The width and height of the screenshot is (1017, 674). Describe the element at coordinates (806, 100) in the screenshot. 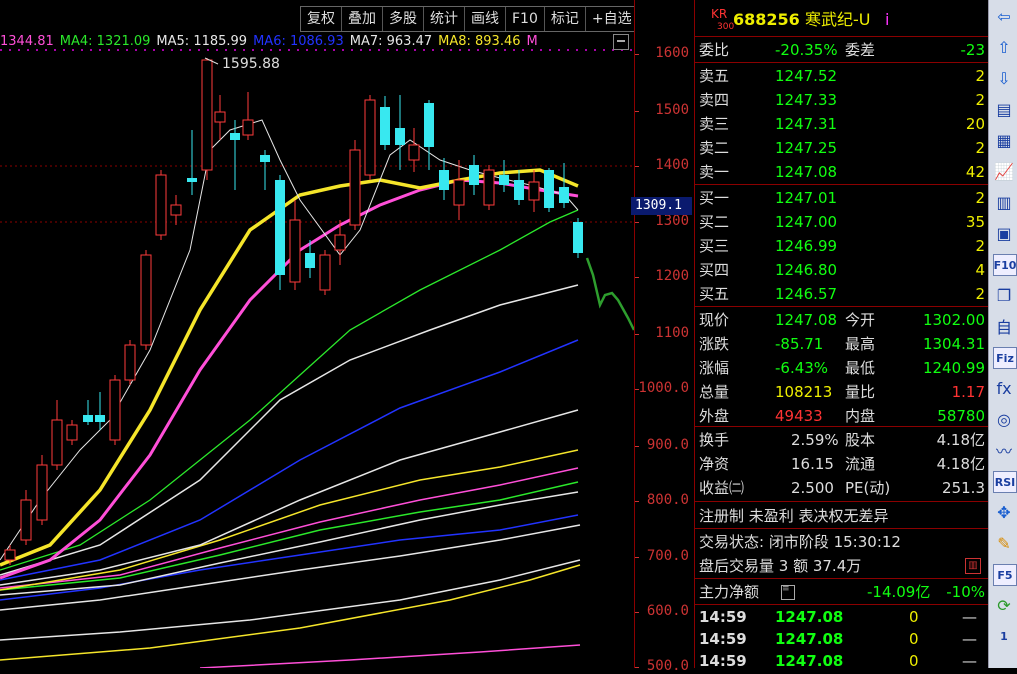

I see `ask-price: 1247.33` at that location.